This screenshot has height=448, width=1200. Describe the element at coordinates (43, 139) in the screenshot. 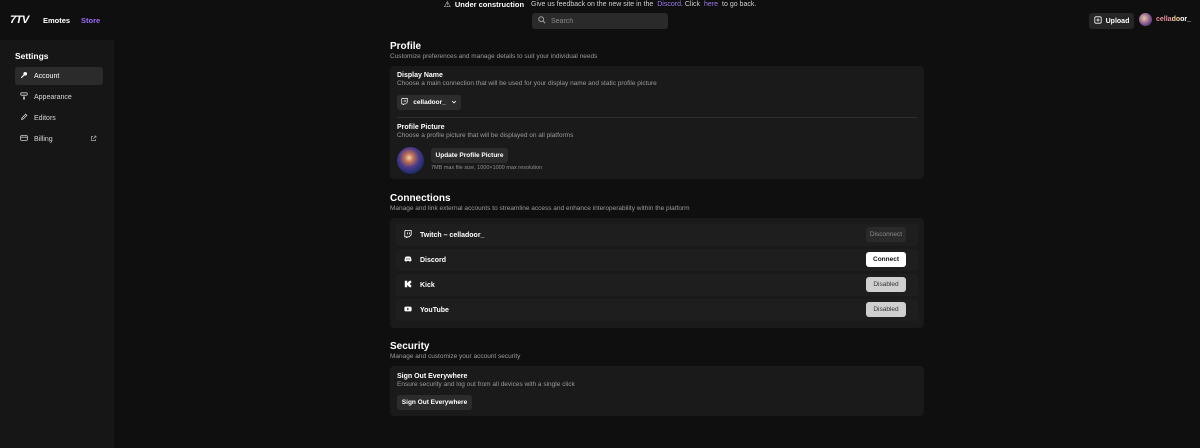

I see `sidebar-item-label: Billing` at that location.